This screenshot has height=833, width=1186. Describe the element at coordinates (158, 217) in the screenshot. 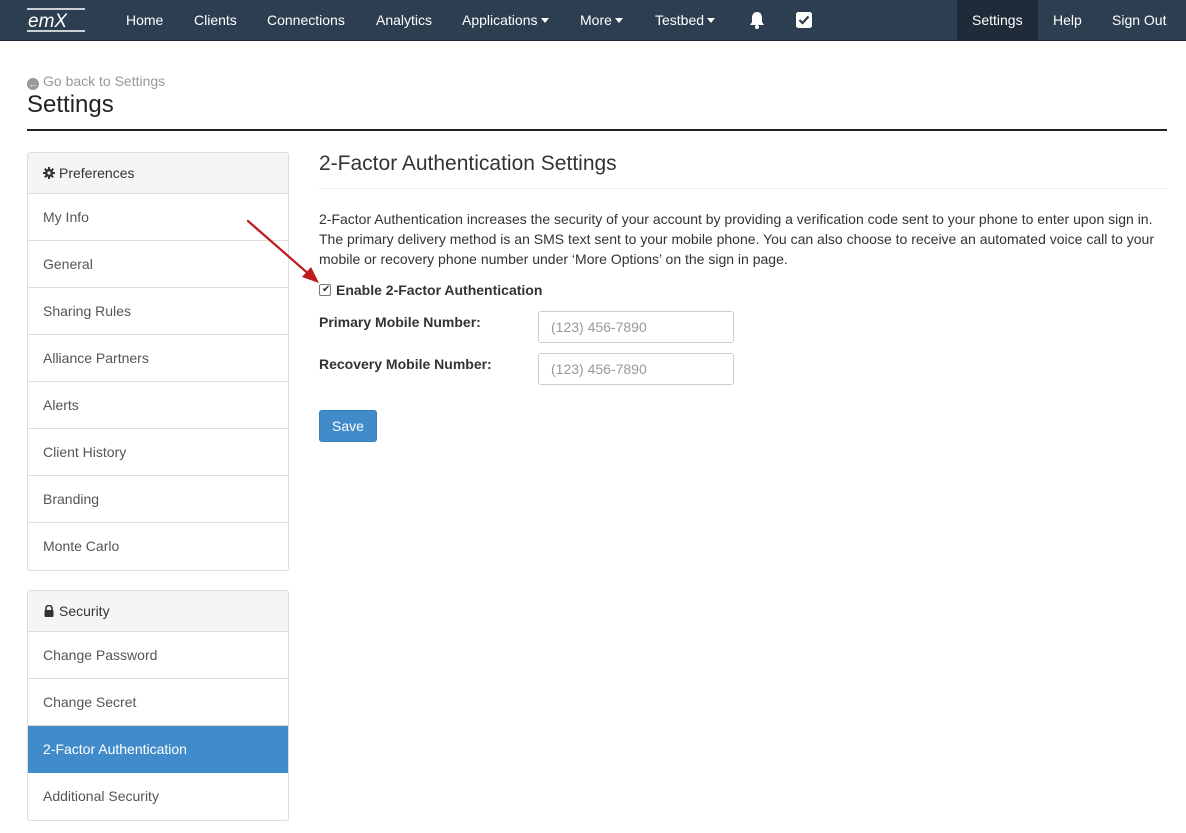

I see `sidebar-item-my-info: My Info` at that location.